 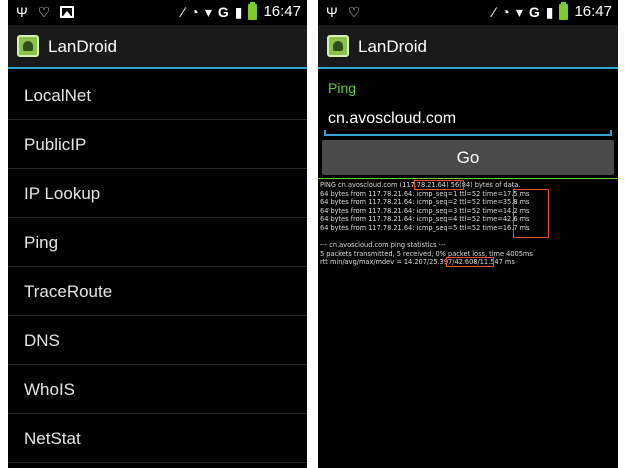 I want to click on stats-header: --- cn.avoscloud.com ping statistics ---, so click(x=383, y=245).